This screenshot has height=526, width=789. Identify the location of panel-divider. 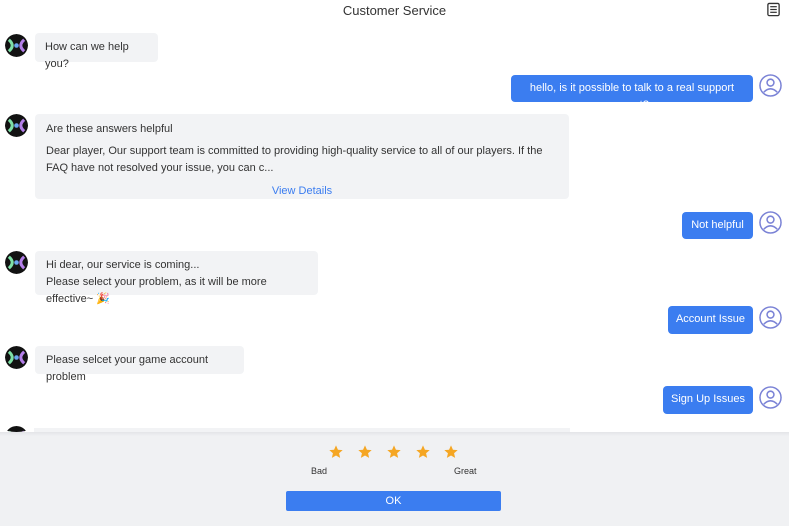
(394, 434).